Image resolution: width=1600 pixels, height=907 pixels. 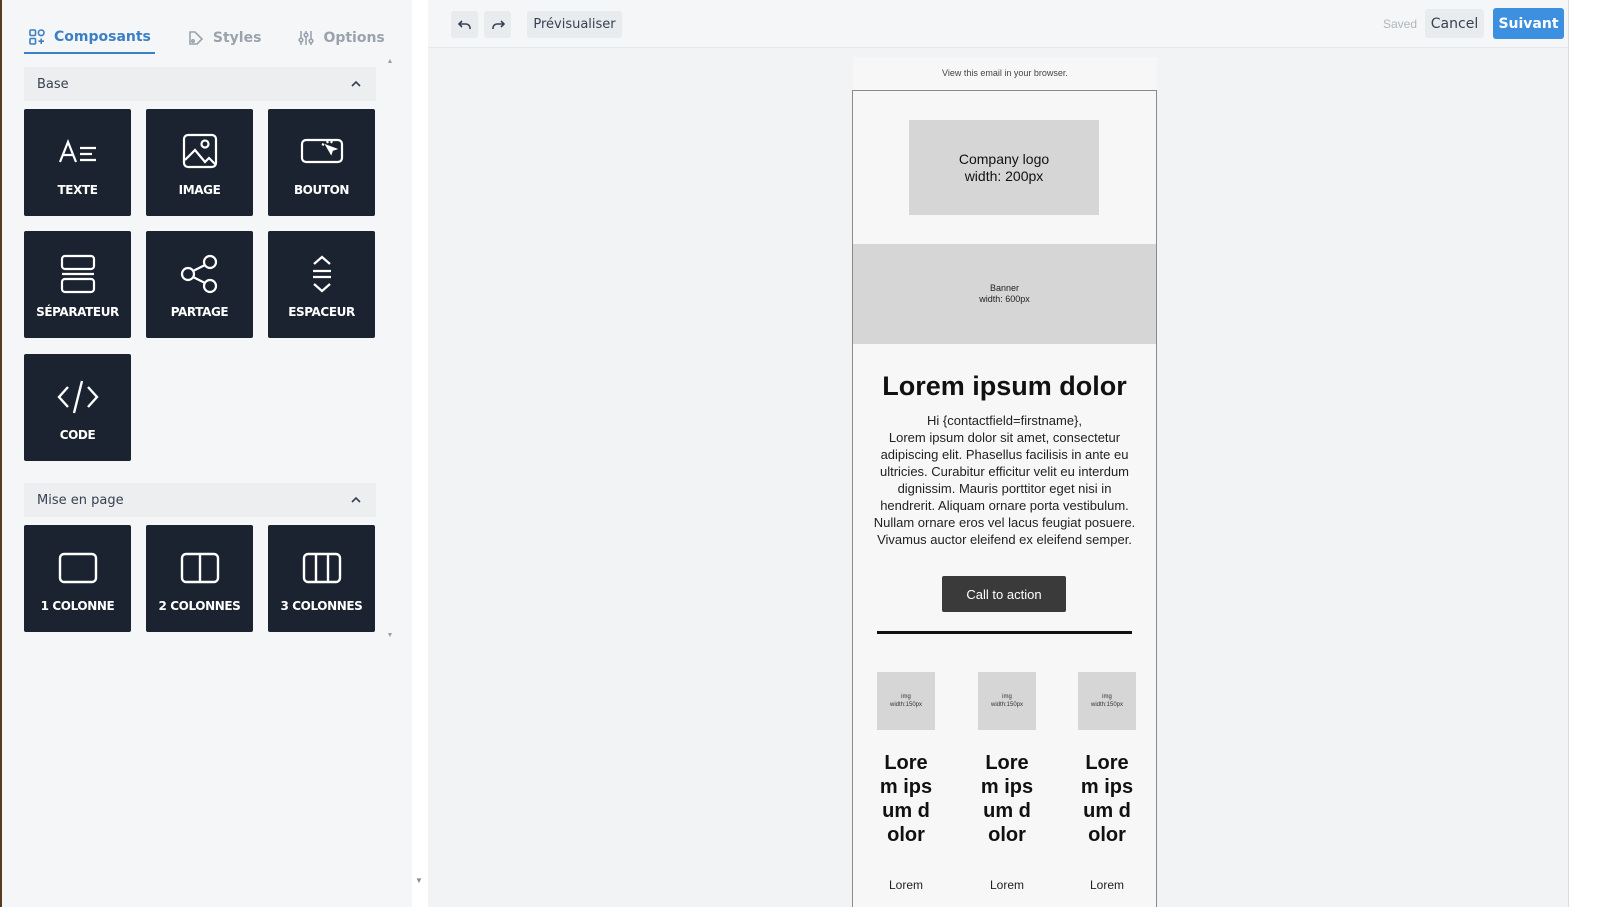 I want to click on scroll-up-icon: ▲, so click(x=390, y=62).